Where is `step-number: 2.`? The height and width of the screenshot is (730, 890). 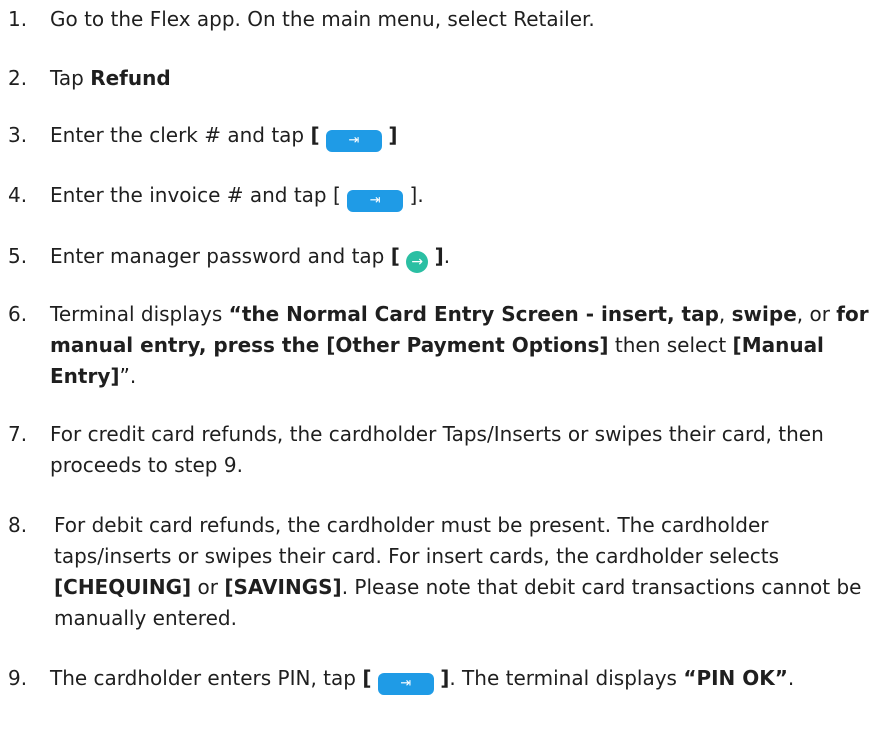
step-number: 2. is located at coordinates (18, 78).